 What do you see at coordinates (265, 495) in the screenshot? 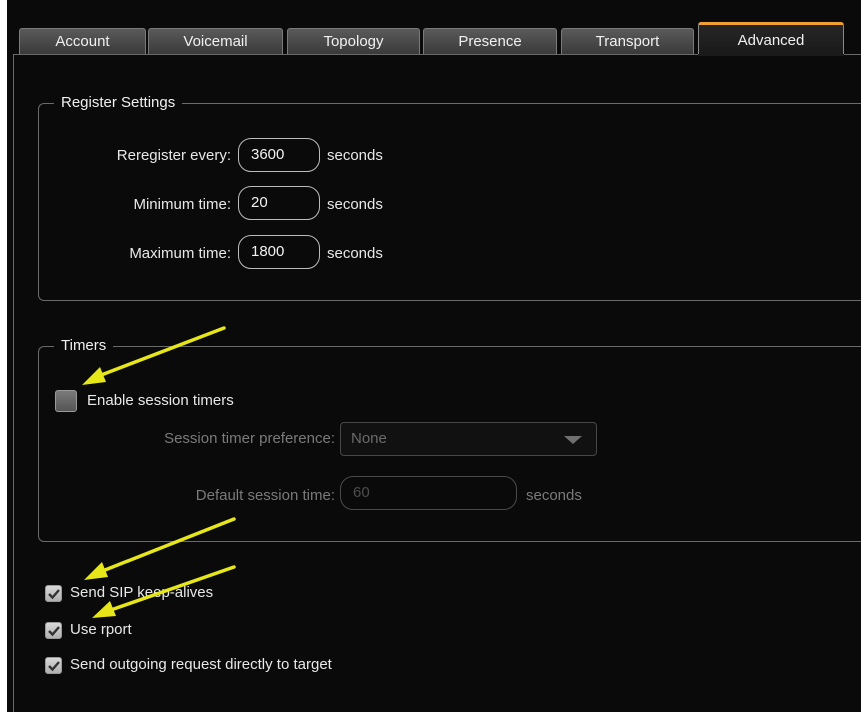
I see `default-session-time-label: Default session time:` at bounding box center [265, 495].